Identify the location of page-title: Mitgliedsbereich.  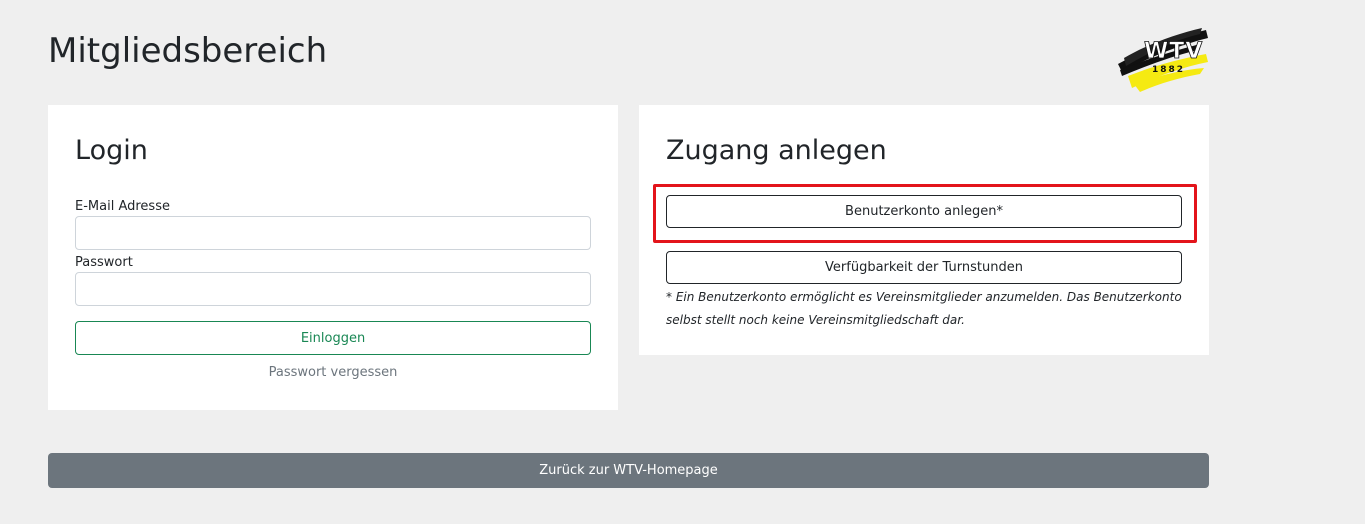
(188, 51).